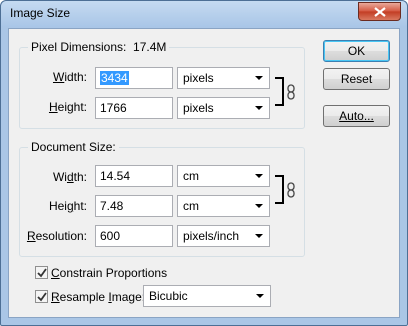 This screenshot has width=408, height=326. What do you see at coordinates (98, 297) in the screenshot?
I see `resample-image-label: Resample Image:` at bounding box center [98, 297].